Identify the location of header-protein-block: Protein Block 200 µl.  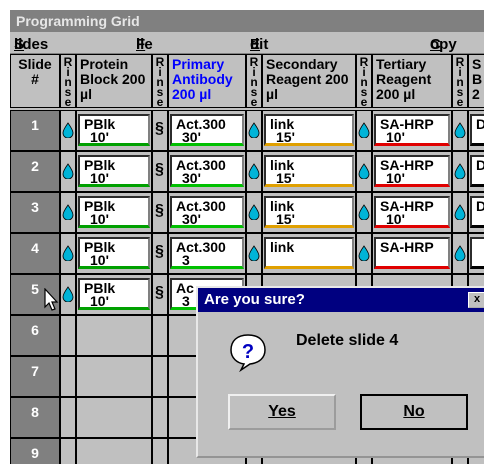
(114, 81).